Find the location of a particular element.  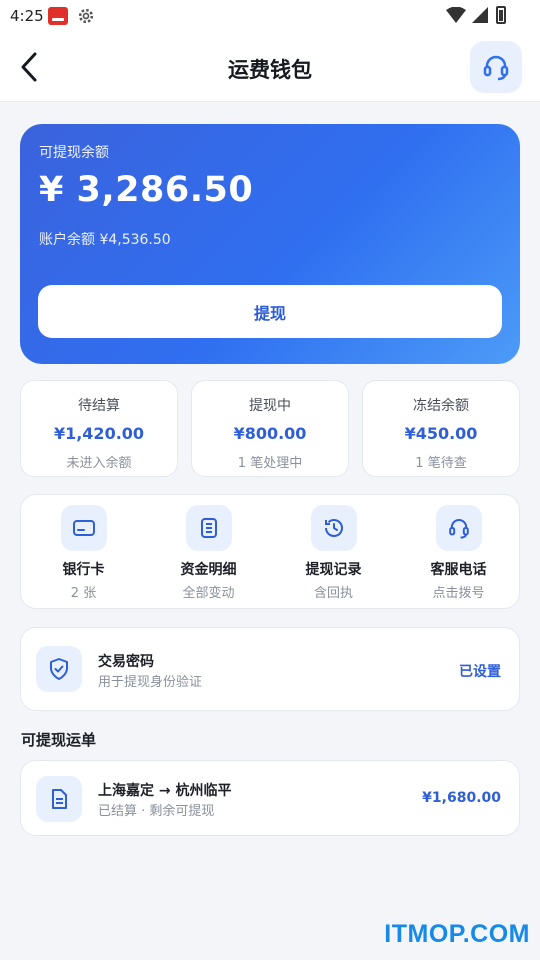

shortcut-panel: 银行卡 2 张 资金明细 全部变动 提现记录 含回执 客服电话 点击拨号 is located at coordinates (270, 551).